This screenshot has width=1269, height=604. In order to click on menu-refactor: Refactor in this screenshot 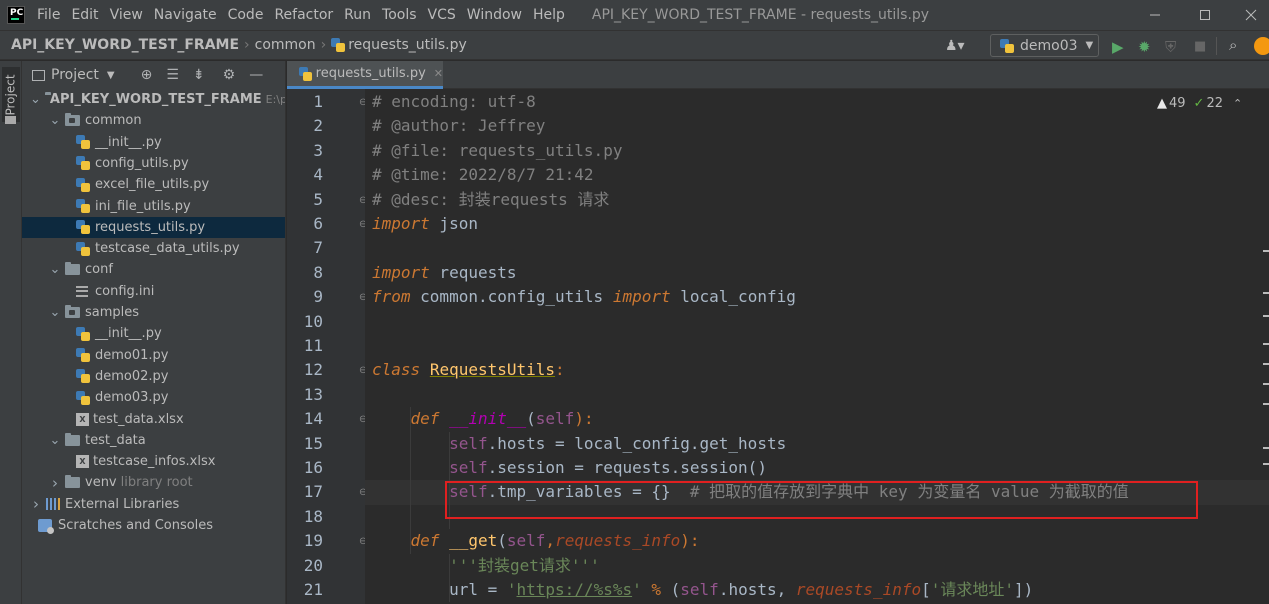, I will do `click(303, 15)`.